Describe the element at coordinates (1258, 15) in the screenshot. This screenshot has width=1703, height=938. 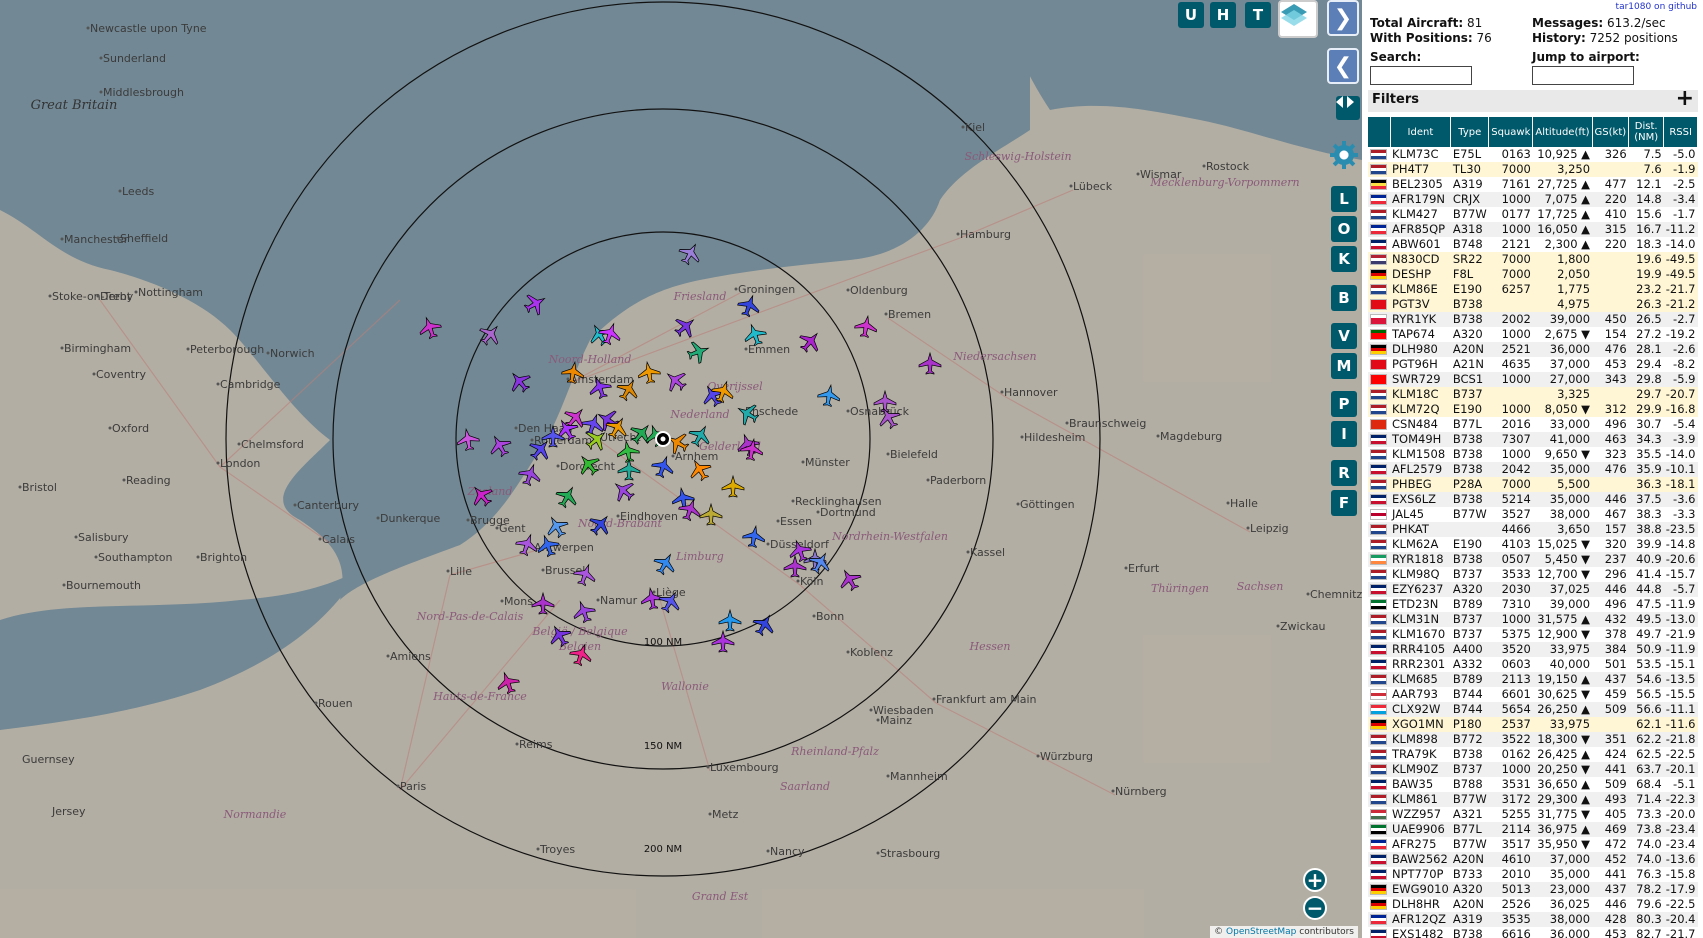
I see `t-button: T` at that location.